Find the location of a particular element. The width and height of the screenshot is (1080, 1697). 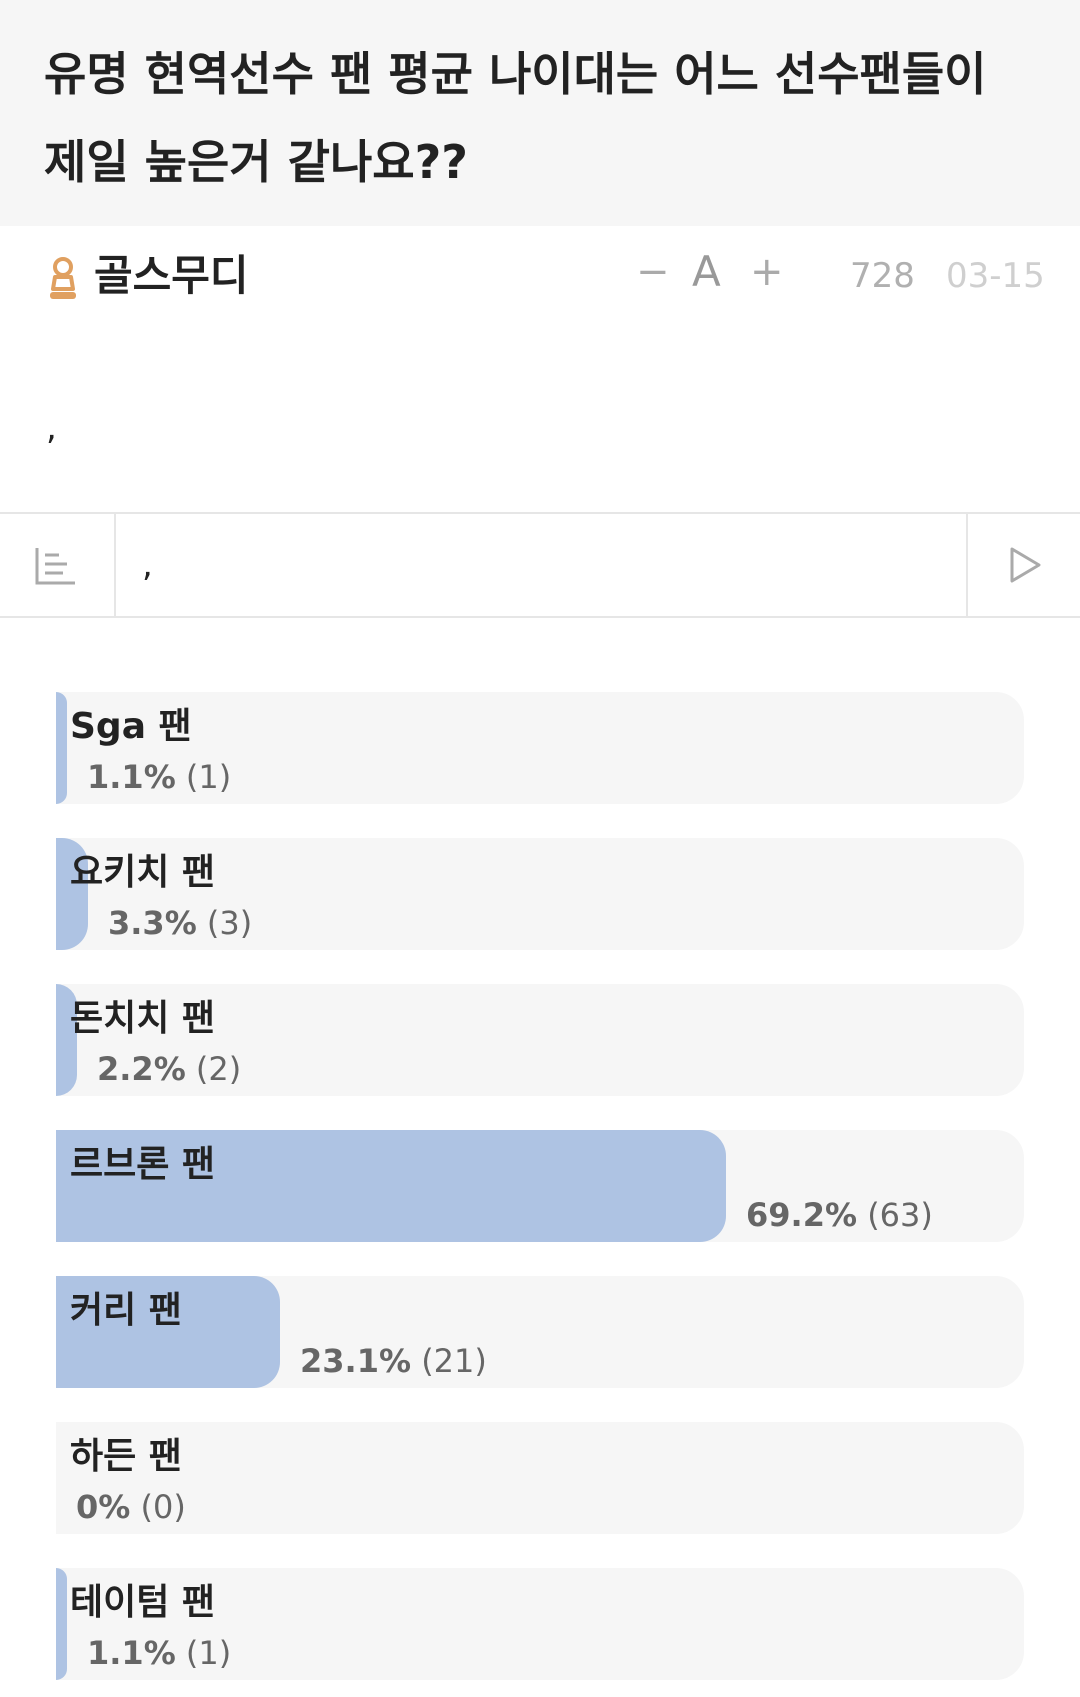

poll-option-count: (63) is located at coordinates (900, 1215).